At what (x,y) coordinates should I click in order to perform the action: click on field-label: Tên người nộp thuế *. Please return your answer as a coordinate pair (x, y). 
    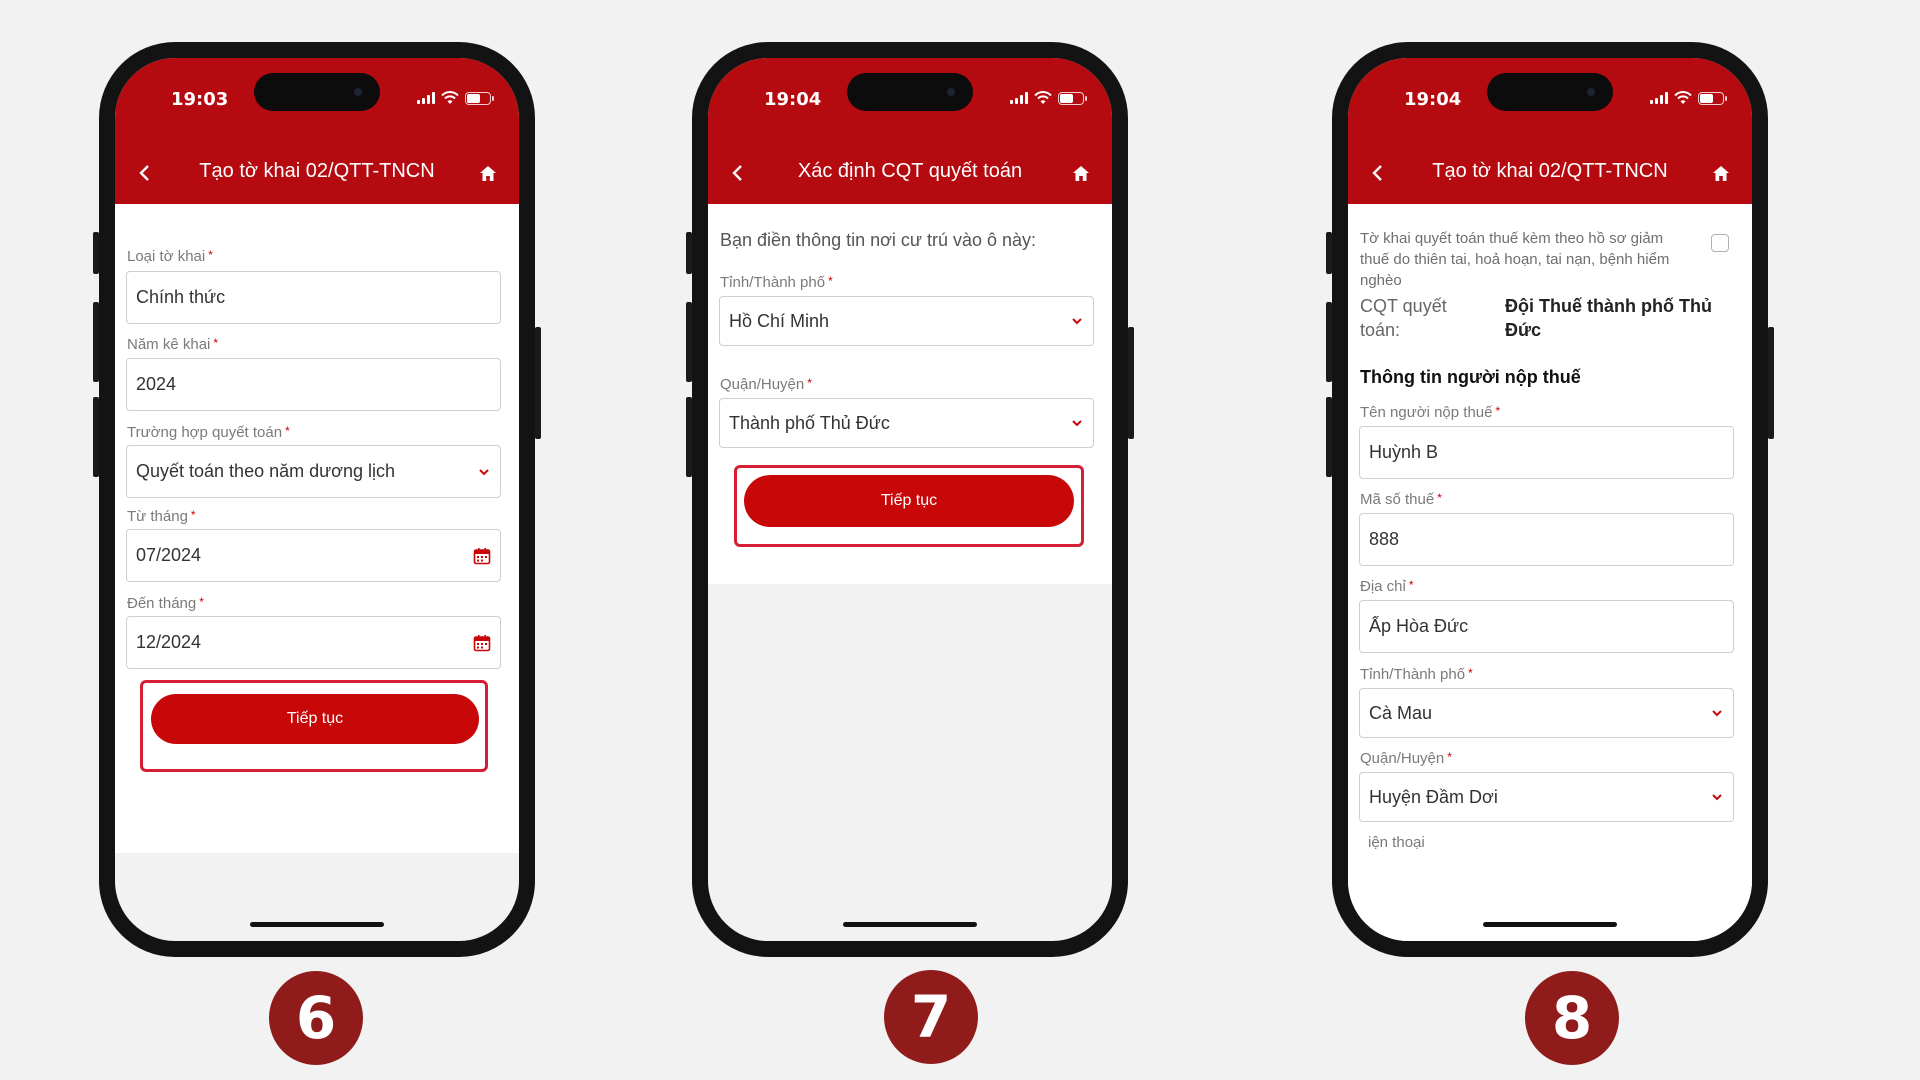
    Looking at the image, I should click on (1430, 412).